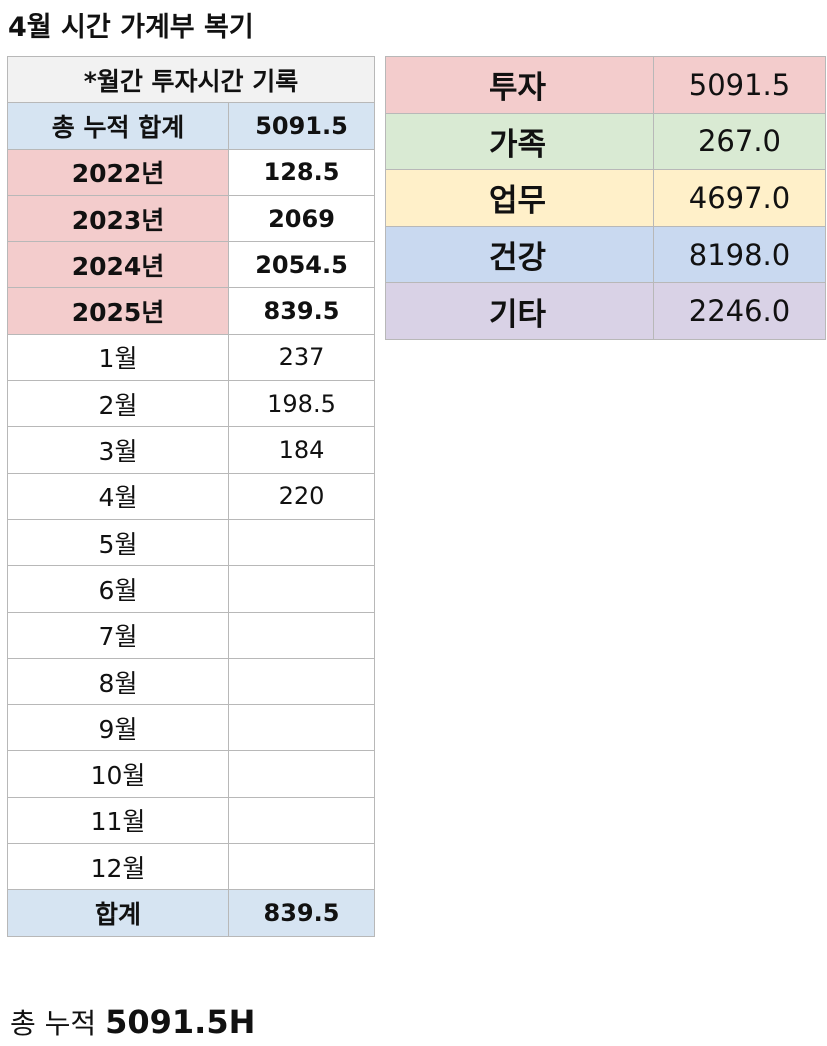  What do you see at coordinates (118, 126) in the screenshot?
I see `cumulative-label: 총 누적 합계` at bounding box center [118, 126].